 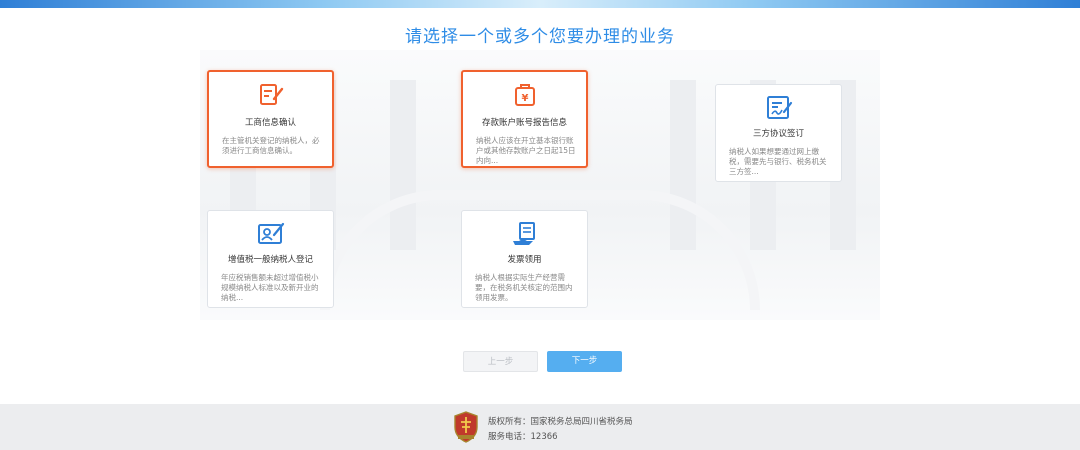 What do you see at coordinates (524, 287) in the screenshot?
I see `card-description: 纳税人根据实际生产经营需要，在税务机关核定的范围内领用发票。` at bounding box center [524, 287].